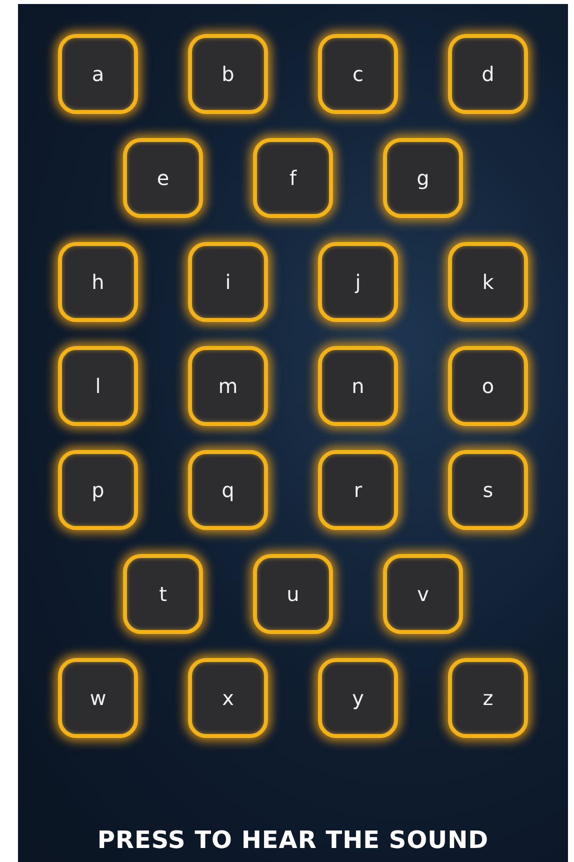 The image size is (574, 862). I want to click on letter-key: s, so click(488, 490).